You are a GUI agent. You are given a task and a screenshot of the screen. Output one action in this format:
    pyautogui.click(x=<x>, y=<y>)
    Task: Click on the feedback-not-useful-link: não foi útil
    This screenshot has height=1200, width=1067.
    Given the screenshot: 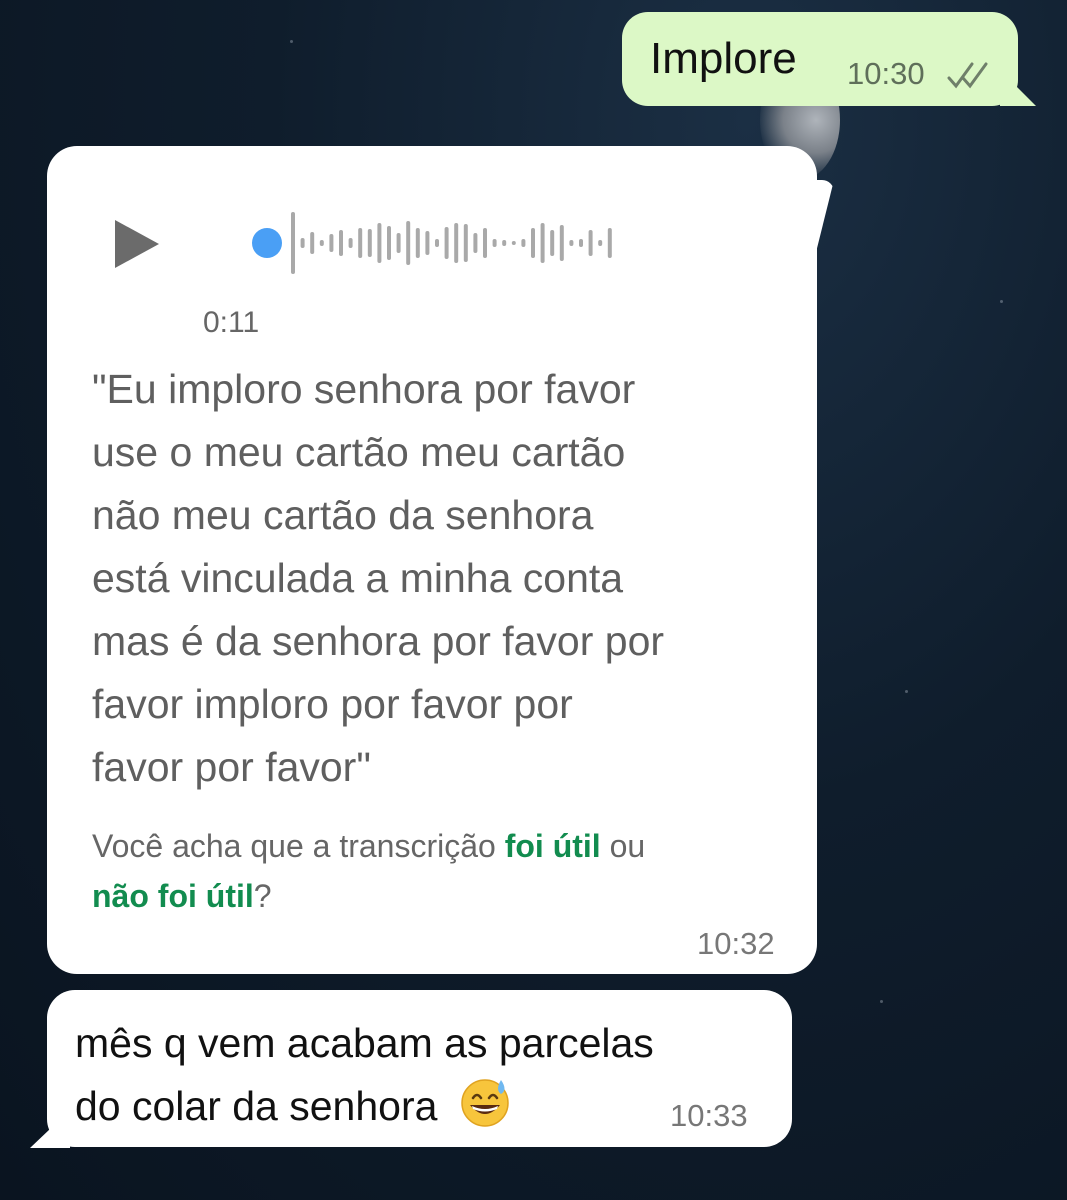 What is the action you would take?
    pyautogui.click(x=173, y=896)
    